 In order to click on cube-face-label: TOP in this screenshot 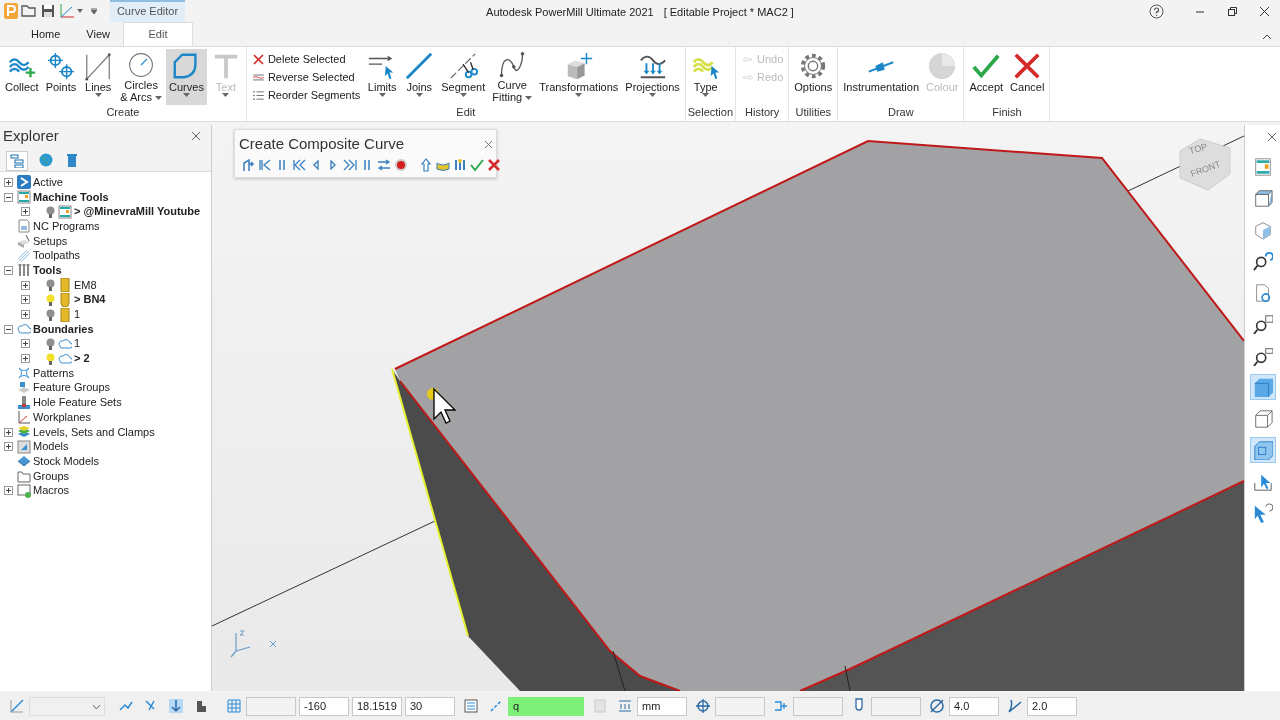, I will do `click(1198, 148)`.